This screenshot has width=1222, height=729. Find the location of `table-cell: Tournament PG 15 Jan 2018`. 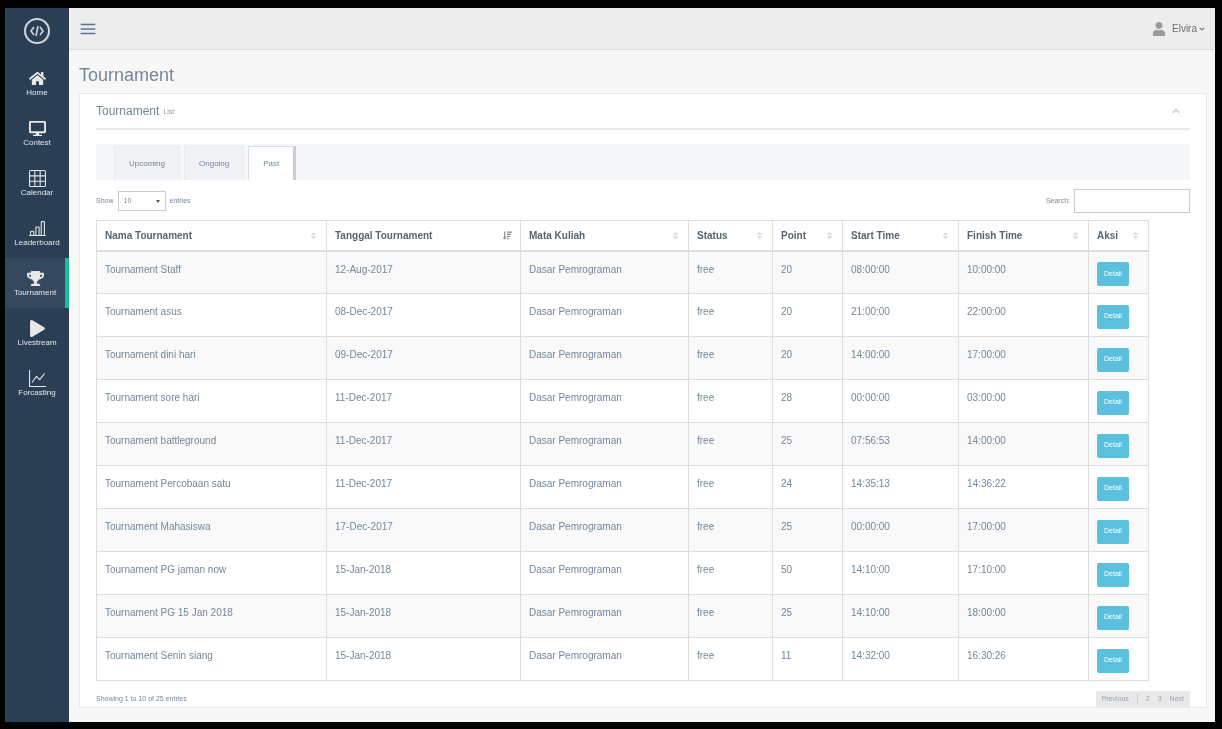

table-cell: Tournament PG 15 Jan 2018 is located at coordinates (211, 616).